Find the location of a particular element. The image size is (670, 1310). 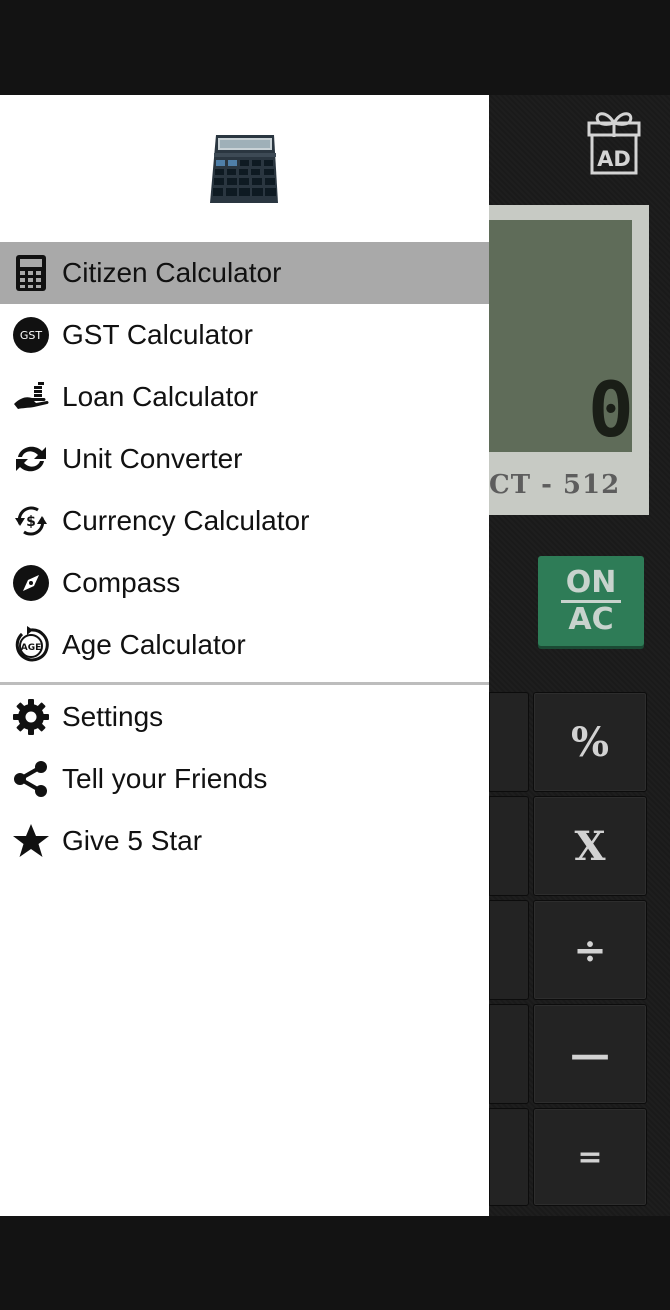

drawer-item-label: Compass is located at coordinates (121, 582).